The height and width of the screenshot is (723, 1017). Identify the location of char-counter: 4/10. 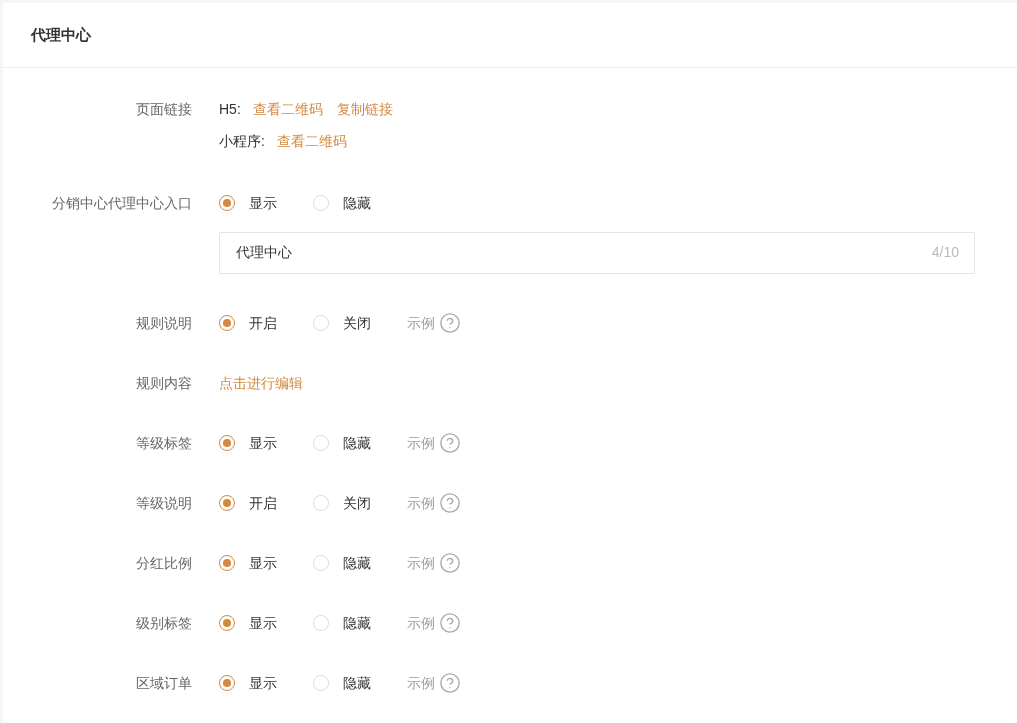
(945, 252).